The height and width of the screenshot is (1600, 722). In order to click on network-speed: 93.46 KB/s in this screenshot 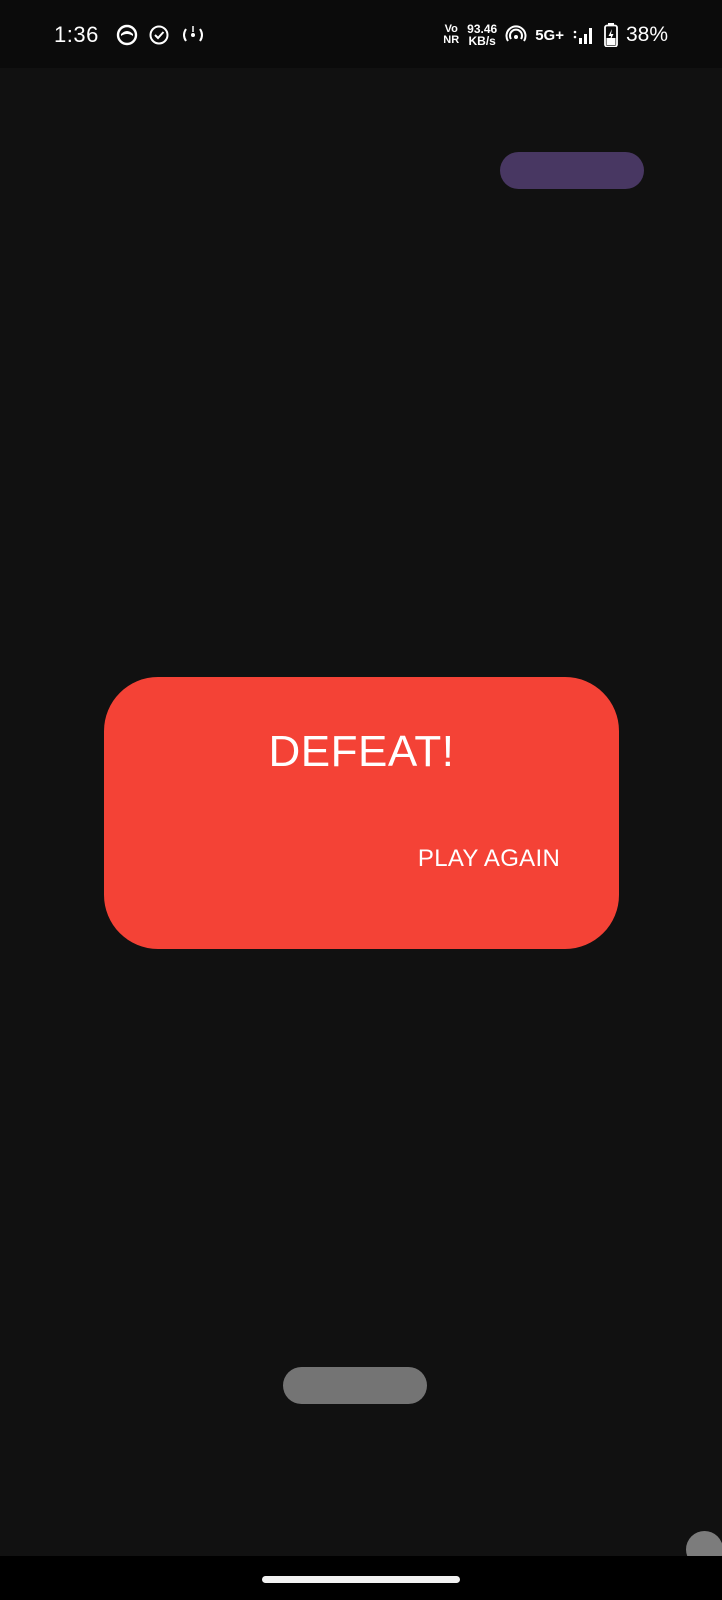, I will do `click(482, 35)`.